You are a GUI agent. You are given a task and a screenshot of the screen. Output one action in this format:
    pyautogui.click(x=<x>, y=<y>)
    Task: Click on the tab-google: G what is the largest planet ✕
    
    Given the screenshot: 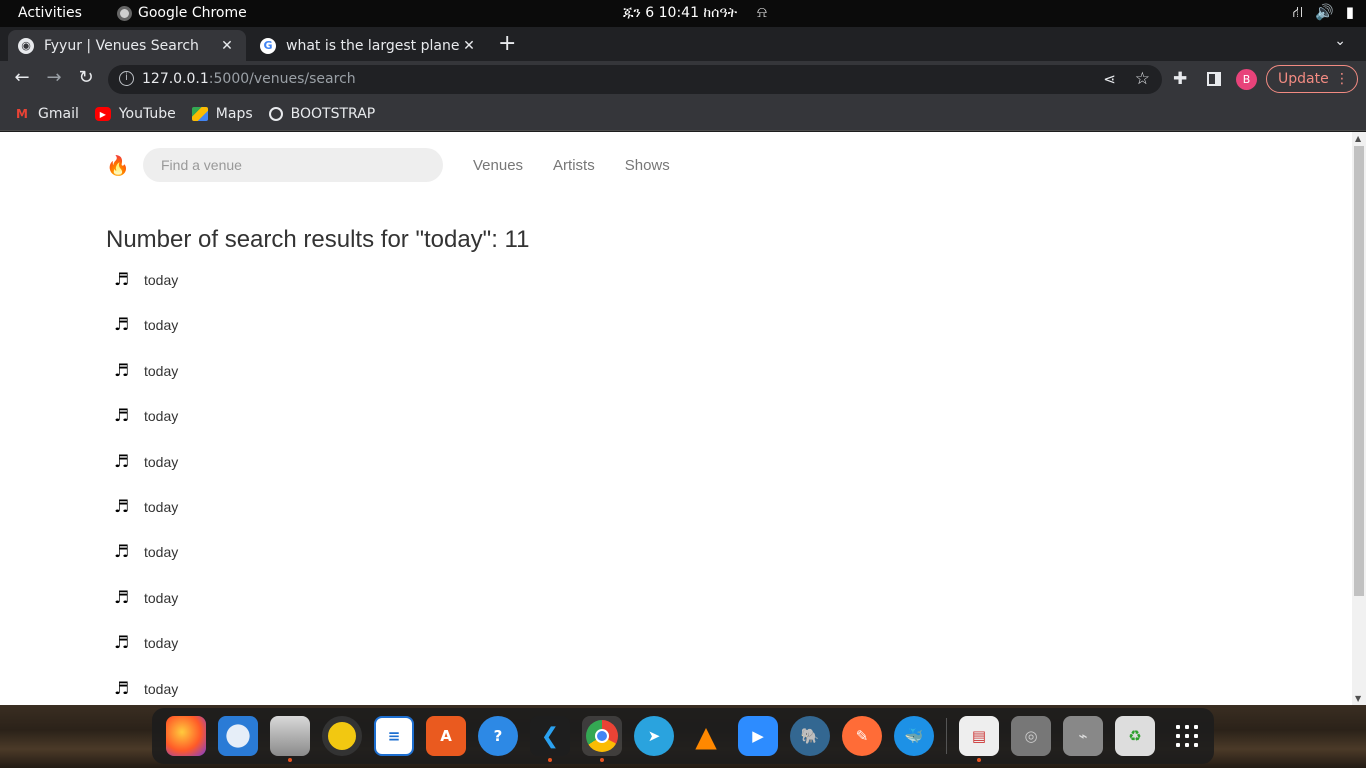 What is the action you would take?
    pyautogui.click(x=369, y=45)
    